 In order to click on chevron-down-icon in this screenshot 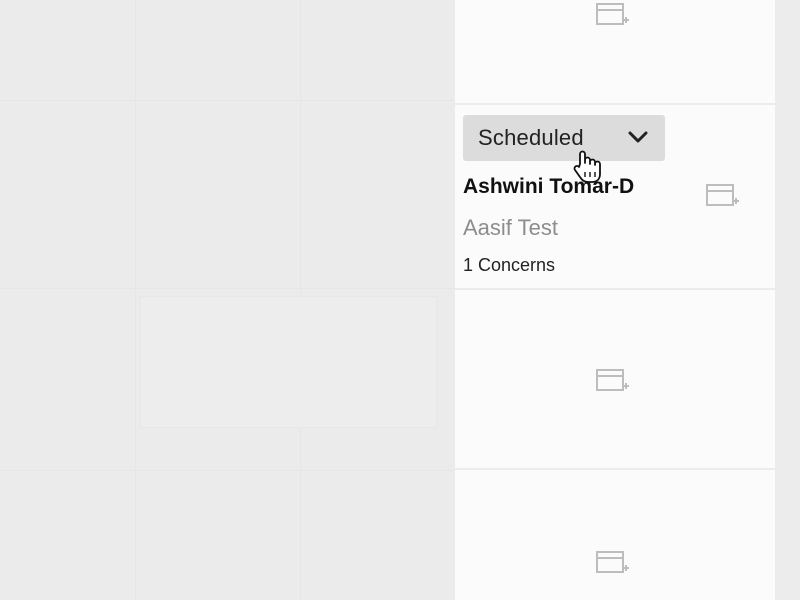, I will do `click(638, 137)`.